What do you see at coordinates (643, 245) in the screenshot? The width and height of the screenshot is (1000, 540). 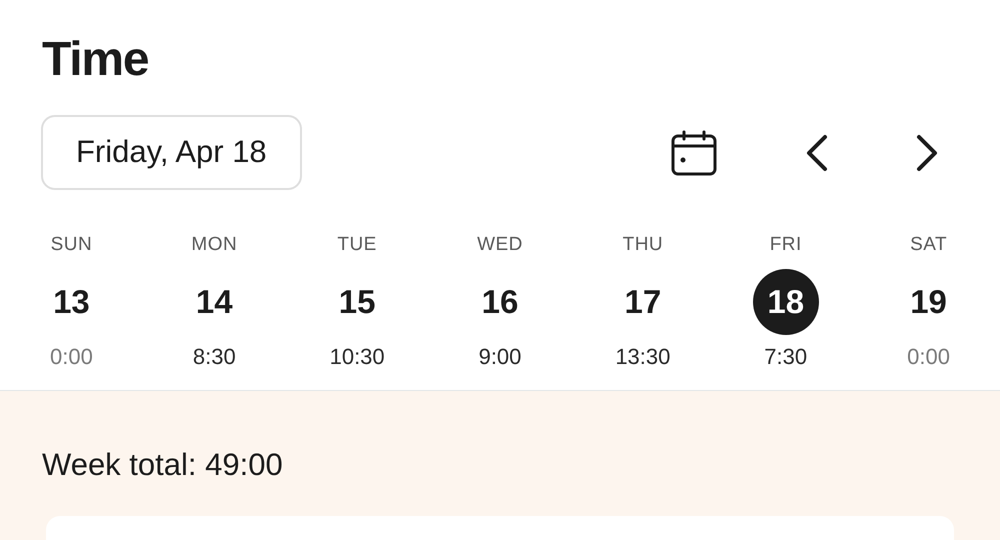 I see `weekday-label: THU` at bounding box center [643, 245].